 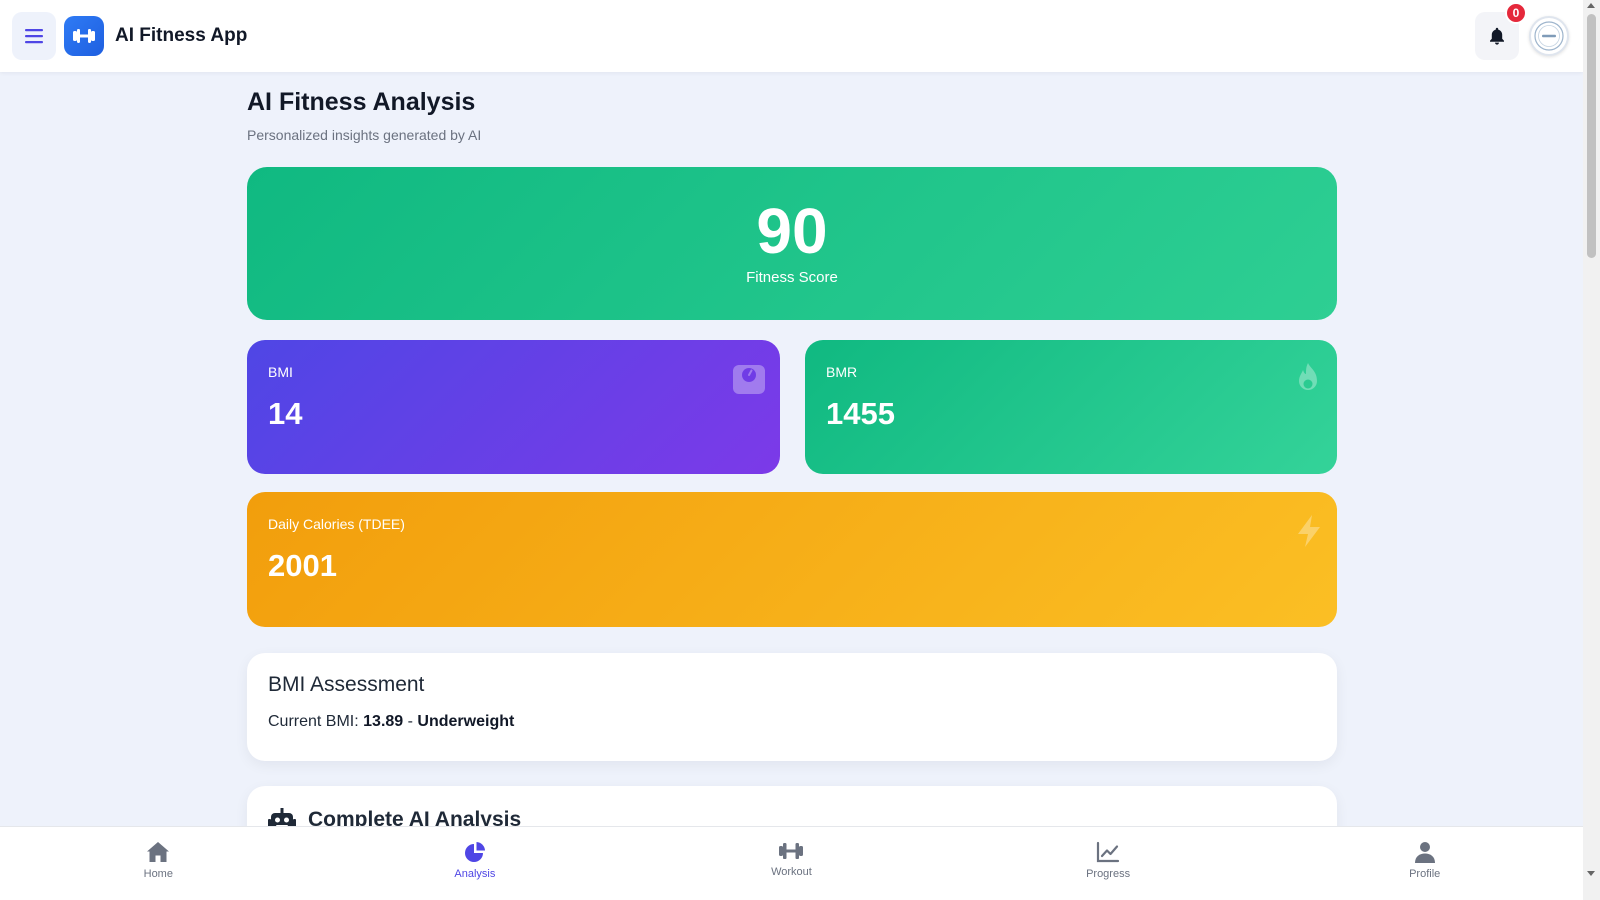 I want to click on scroll-up-arrow, so click(x=1591, y=5).